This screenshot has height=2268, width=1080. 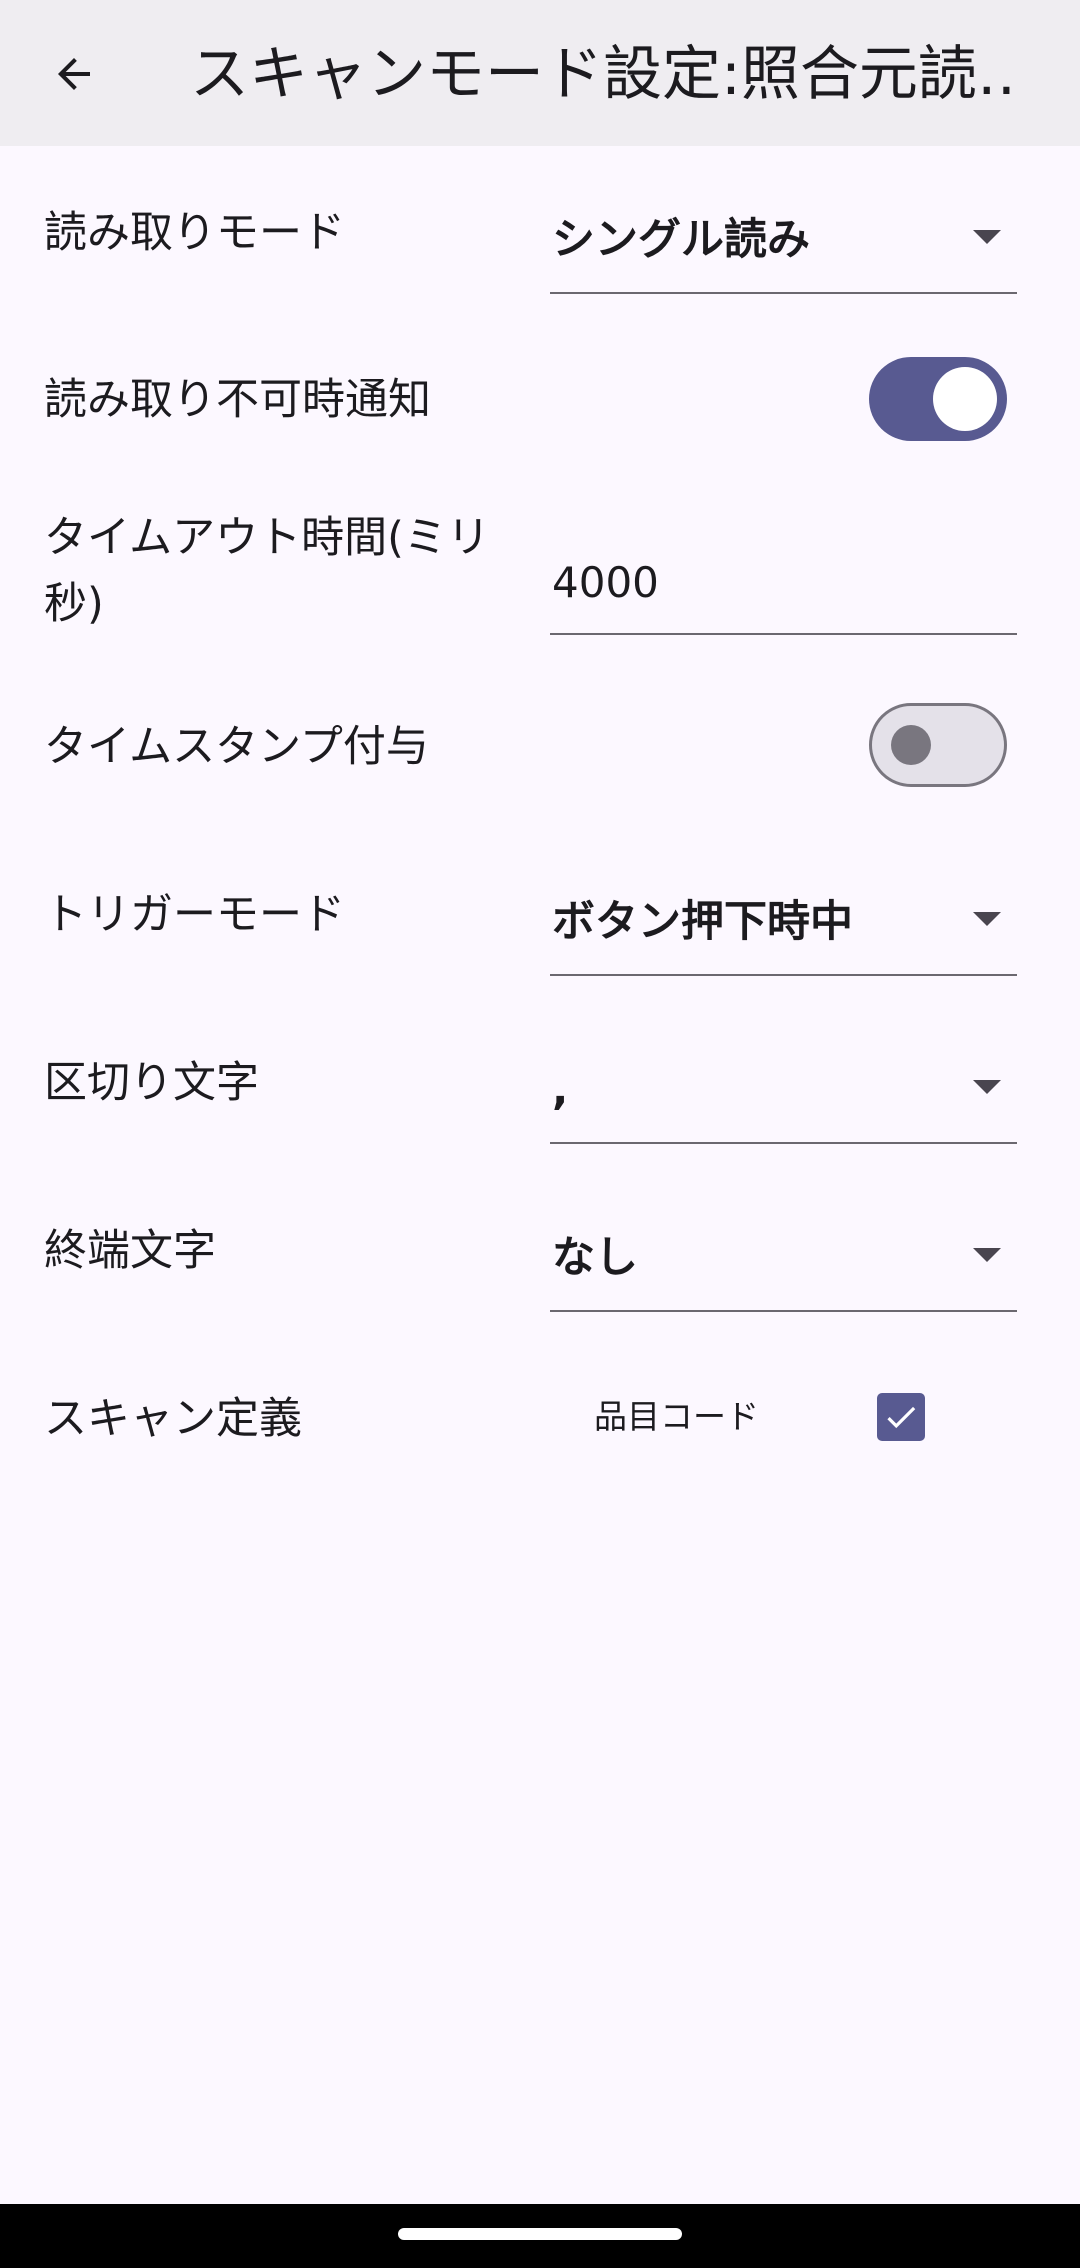 What do you see at coordinates (74, 604) in the screenshot?
I see `timeout-label-line2: 秒)` at bounding box center [74, 604].